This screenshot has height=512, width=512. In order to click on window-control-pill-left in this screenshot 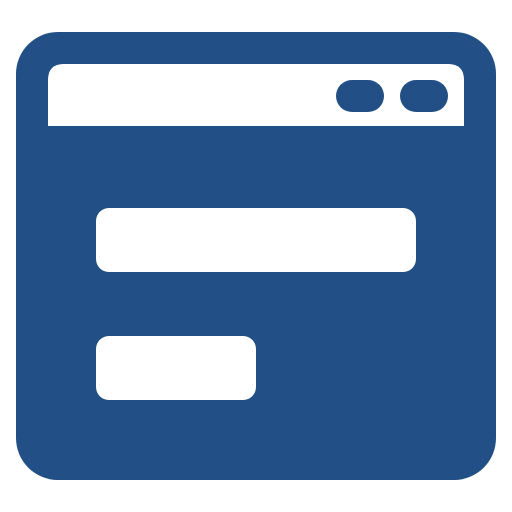, I will do `click(360, 96)`.